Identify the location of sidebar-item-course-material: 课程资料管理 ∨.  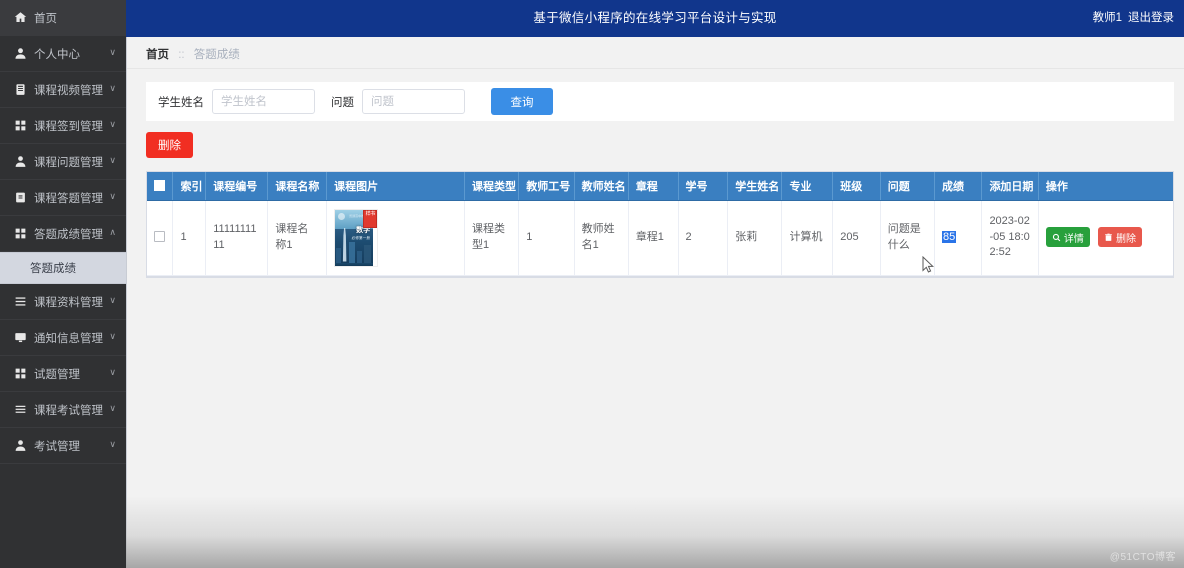
(63, 302).